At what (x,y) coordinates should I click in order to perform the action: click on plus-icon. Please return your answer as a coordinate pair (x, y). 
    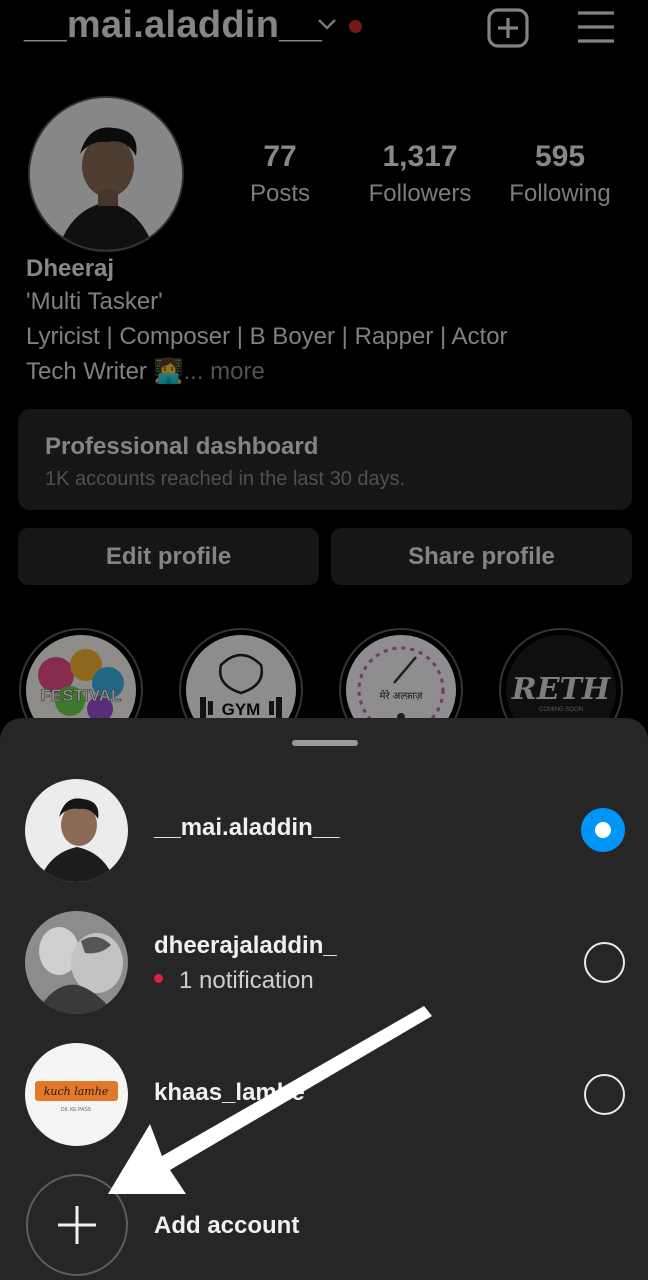
    Looking at the image, I should click on (77, 1225).